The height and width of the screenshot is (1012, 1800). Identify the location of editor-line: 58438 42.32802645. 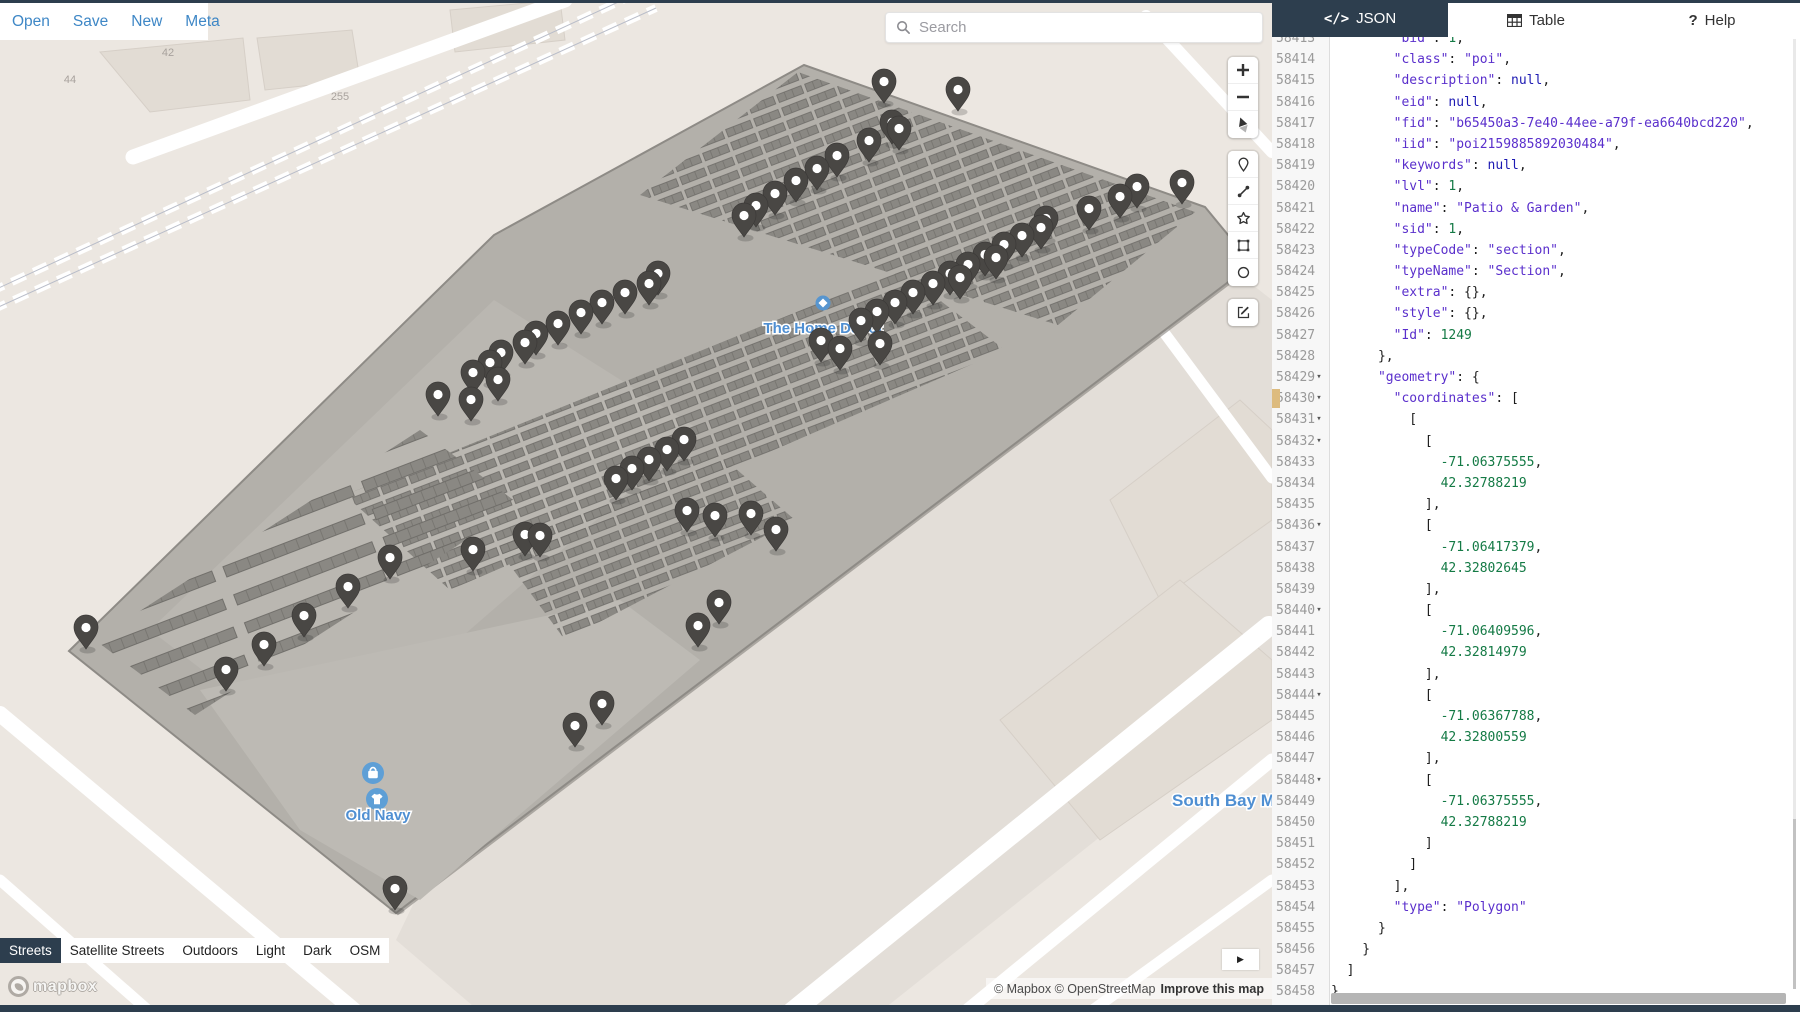
(1536, 568).